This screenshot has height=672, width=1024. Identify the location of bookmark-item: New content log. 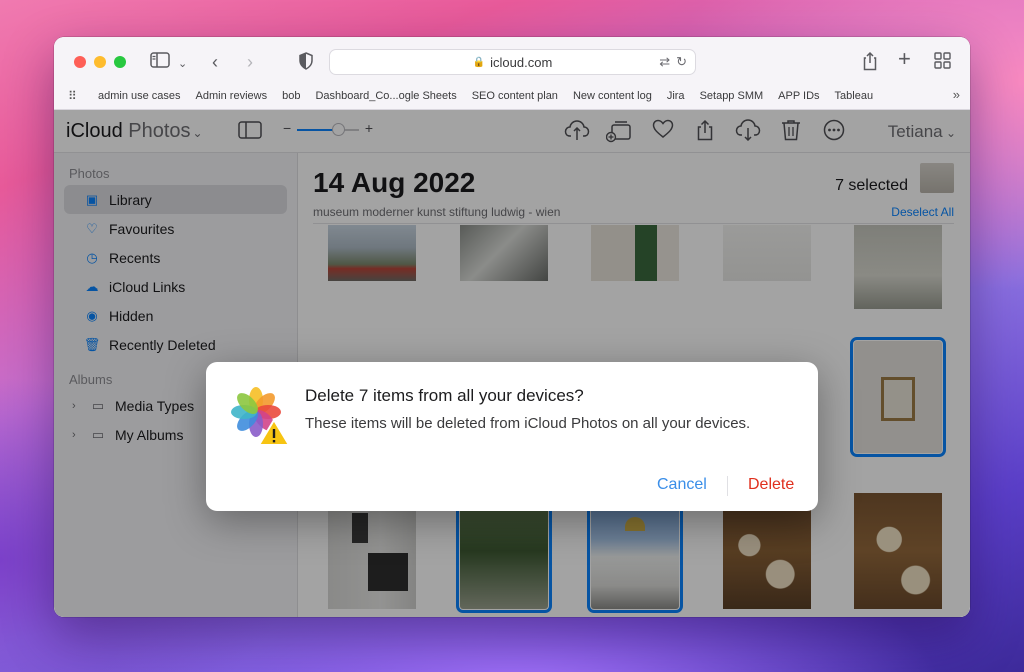
(612, 96).